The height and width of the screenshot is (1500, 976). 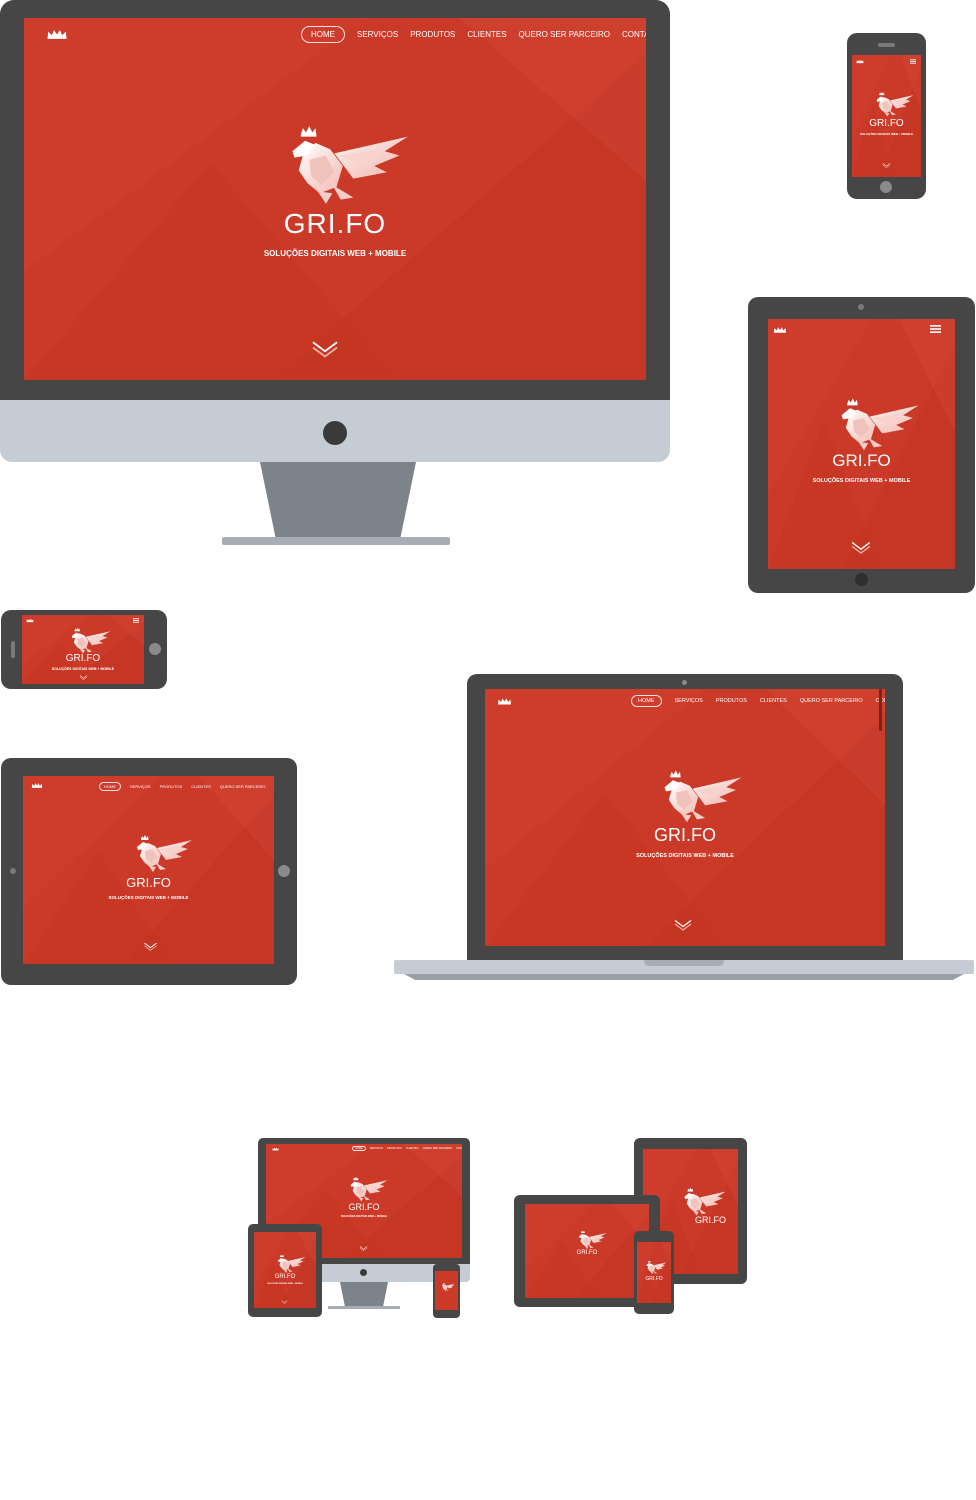 What do you see at coordinates (630, 1226) in the screenshot?
I see `device-group-2: GRI.FO GRI.FO GRI.FO` at bounding box center [630, 1226].